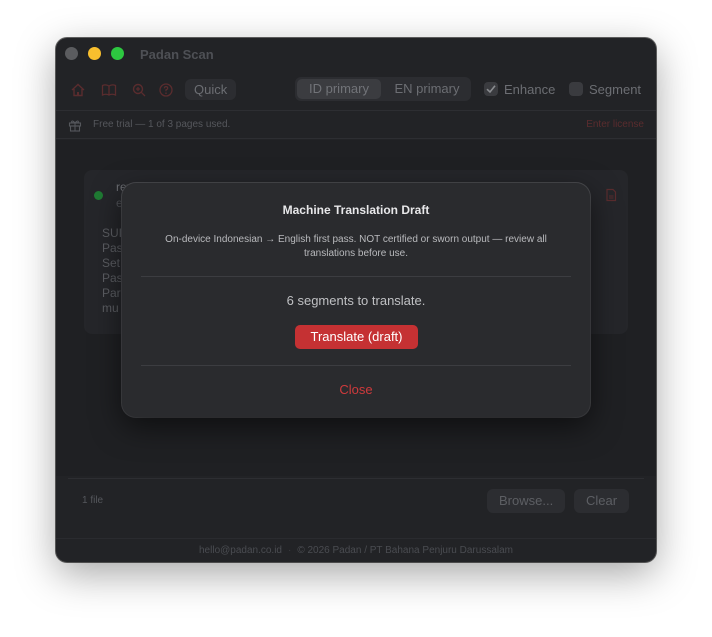 This screenshot has height=637, width=712. I want to click on quick-button: Quick, so click(211, 89).